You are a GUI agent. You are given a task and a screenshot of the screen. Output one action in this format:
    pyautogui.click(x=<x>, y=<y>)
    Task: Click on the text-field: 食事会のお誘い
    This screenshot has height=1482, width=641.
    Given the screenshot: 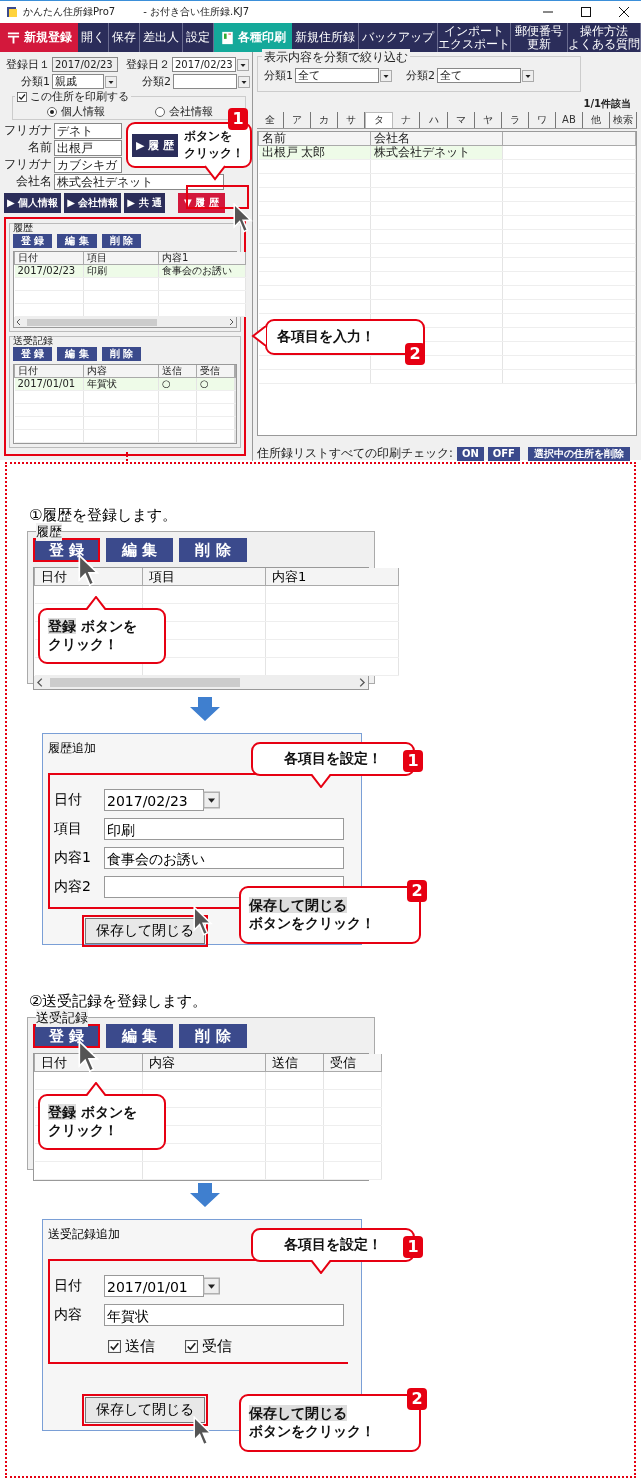 What is the action you would take?
    pyautogui.click(x=224, y=857)
    